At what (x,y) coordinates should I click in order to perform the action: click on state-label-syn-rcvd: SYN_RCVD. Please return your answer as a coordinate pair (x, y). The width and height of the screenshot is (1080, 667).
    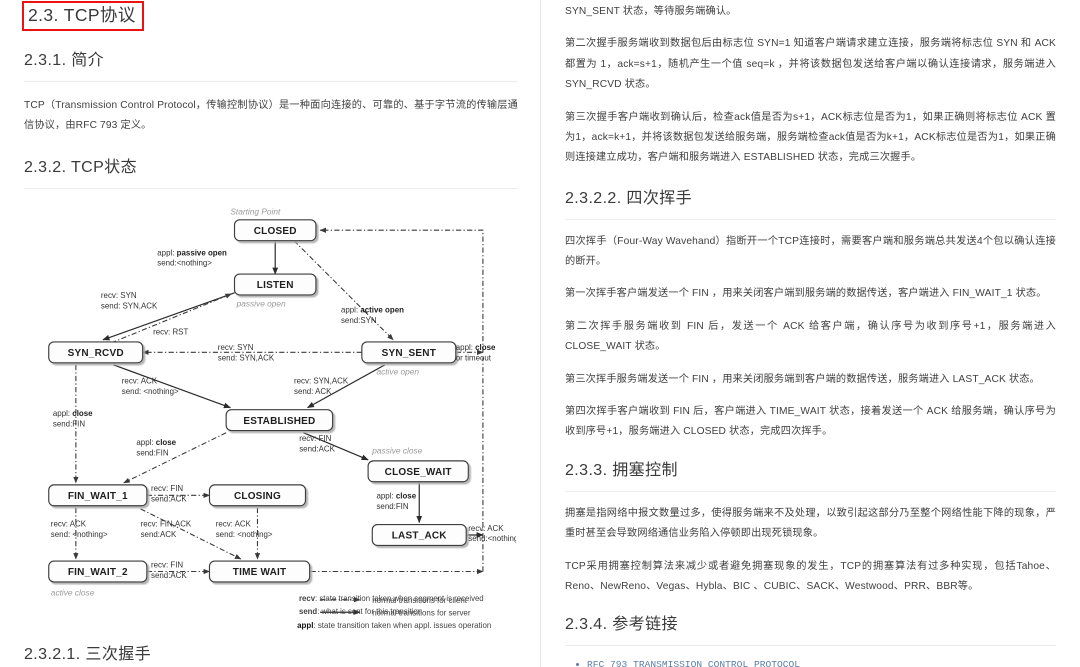
    Looking at the image, I should click on (96, 353).